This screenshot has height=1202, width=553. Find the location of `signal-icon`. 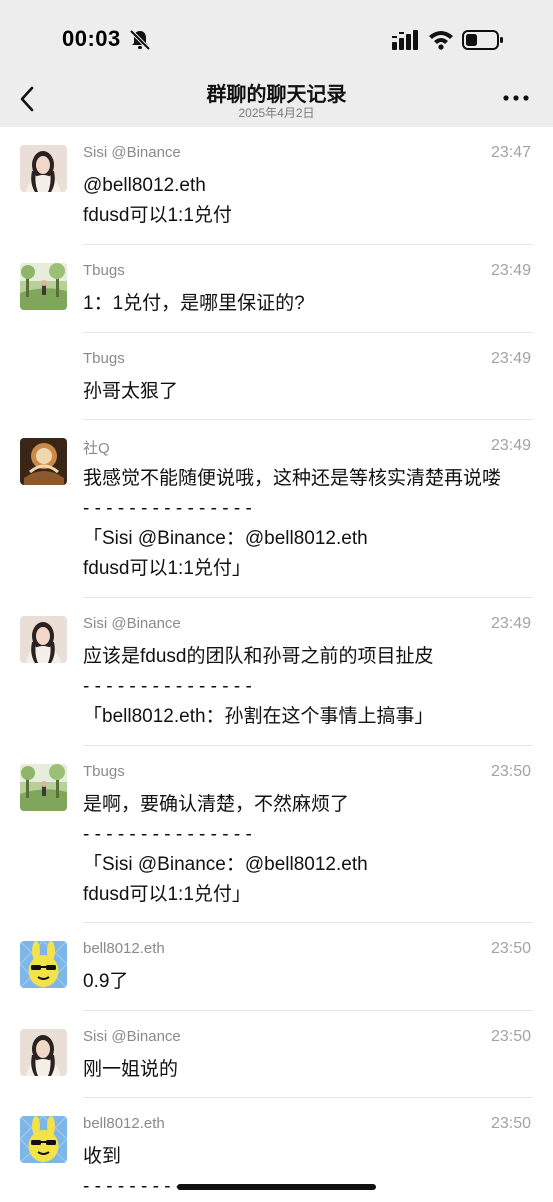

signal-icon is located at coordinates (405, 40).